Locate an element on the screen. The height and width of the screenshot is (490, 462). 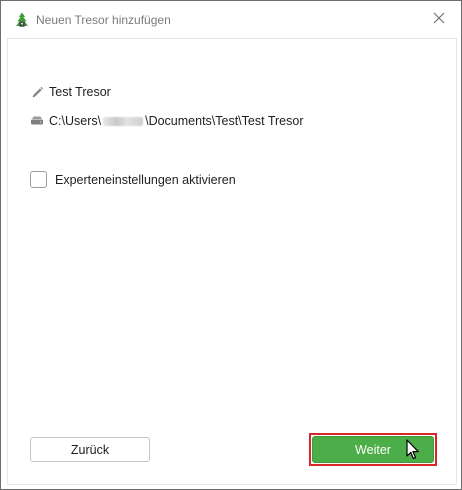
title-bar: Neuen Tresor hinzufügen is located at coordinates (231, 20).